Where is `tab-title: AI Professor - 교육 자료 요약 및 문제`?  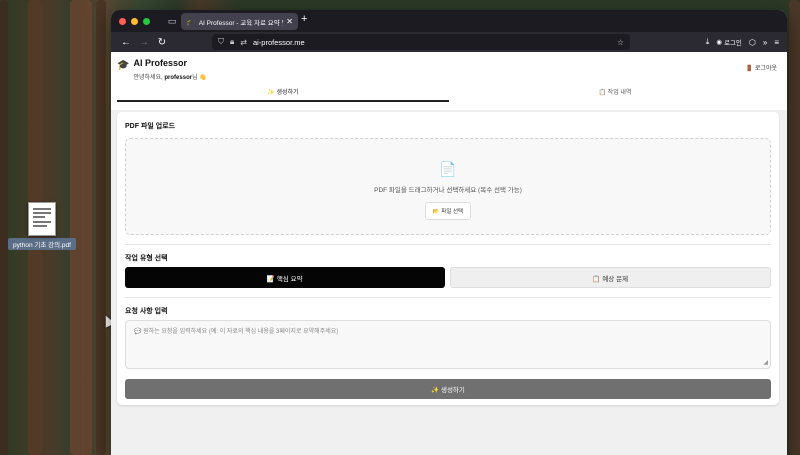
tab-title: AI Professor - 교육 자료 요약 및 문제 is located at coordinates (241, 23).